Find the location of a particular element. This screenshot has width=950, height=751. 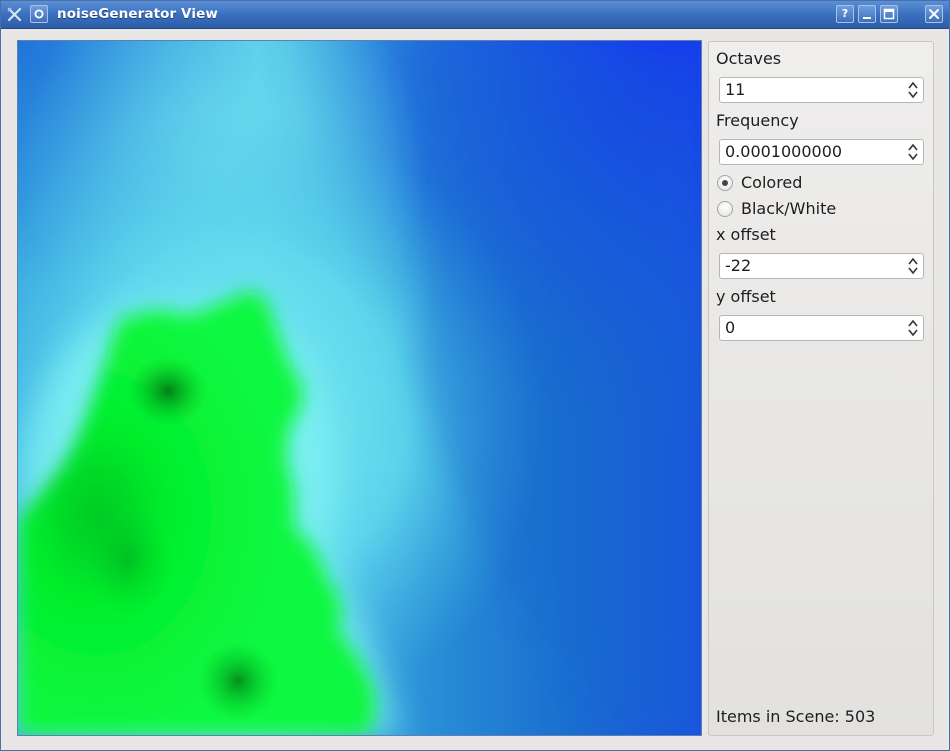

x-offset-label: x offset is located at coordinates (746, 234).